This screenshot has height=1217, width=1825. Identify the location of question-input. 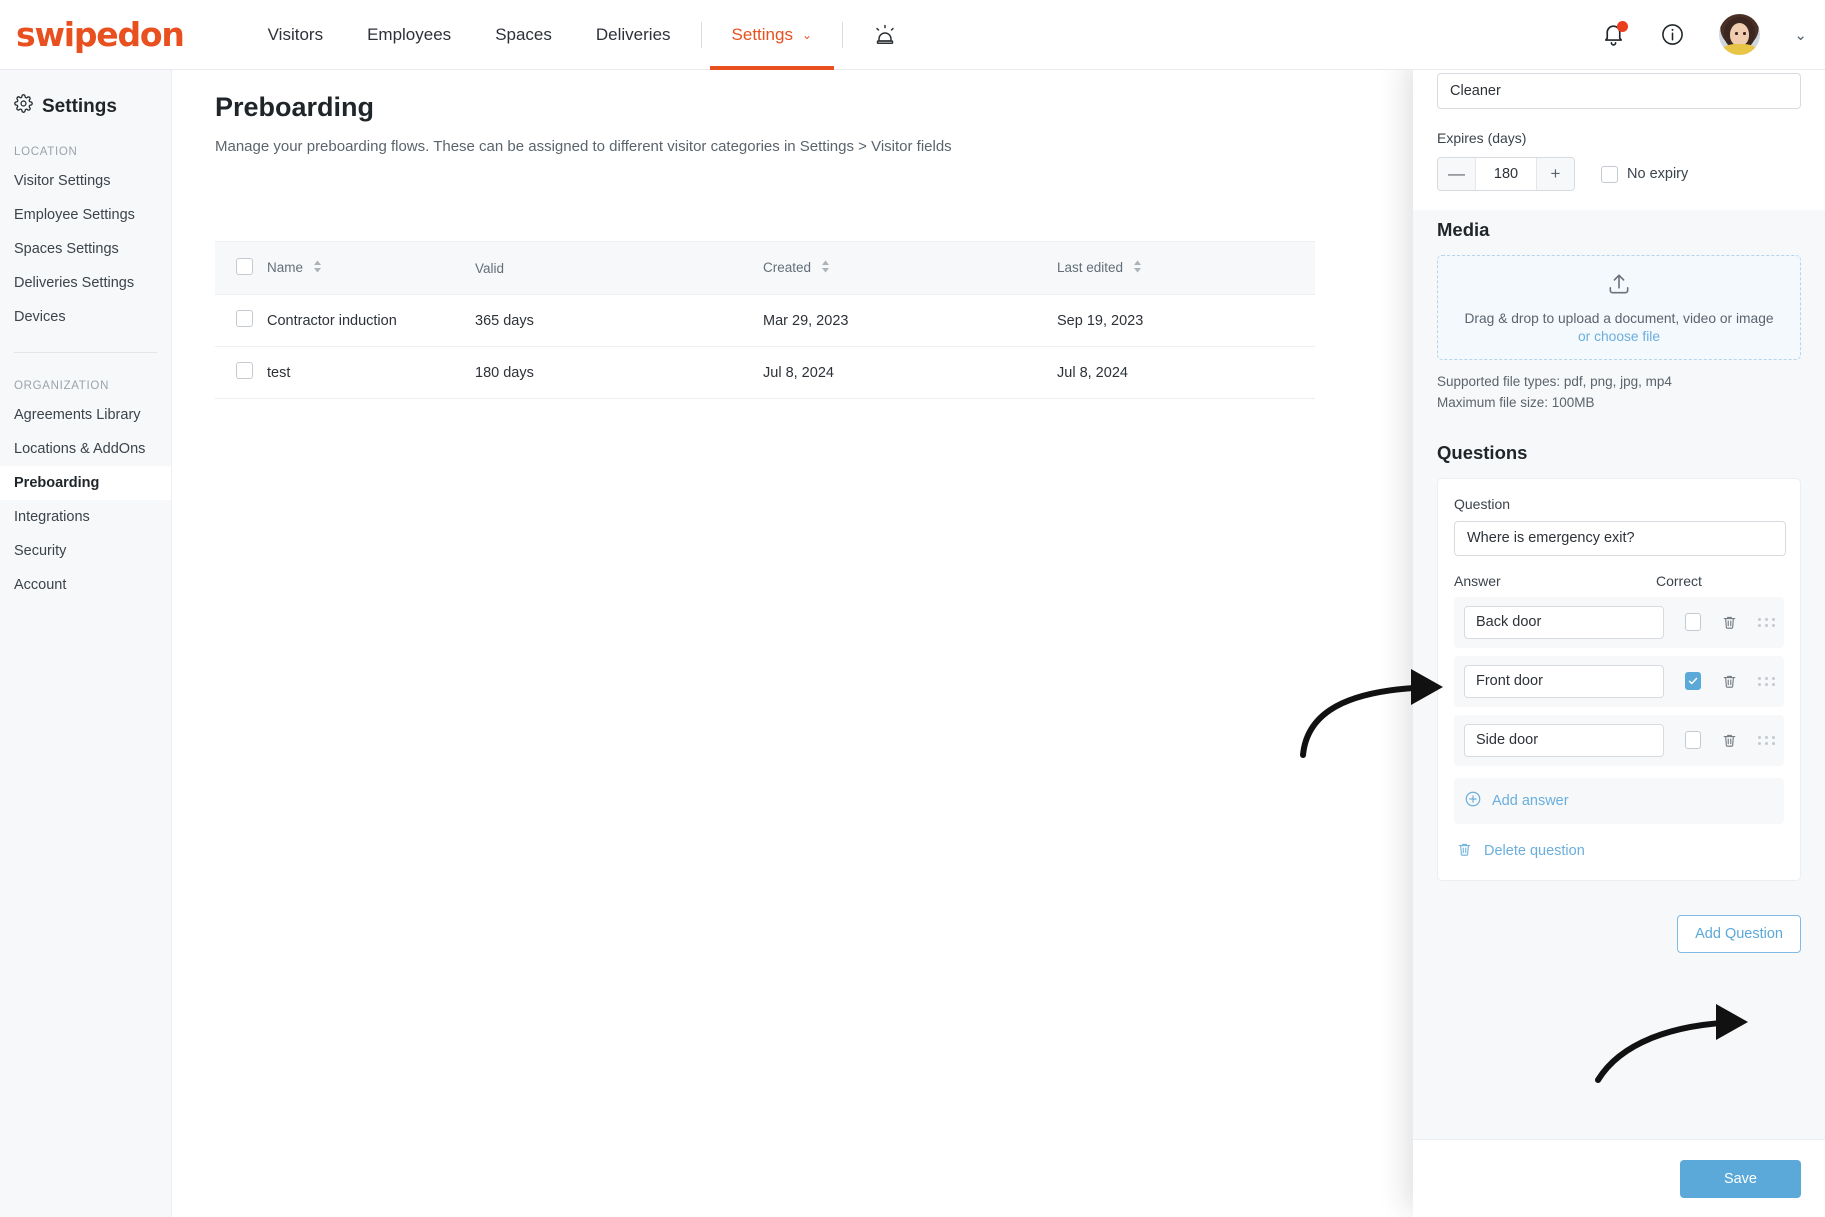
(1620, 538).